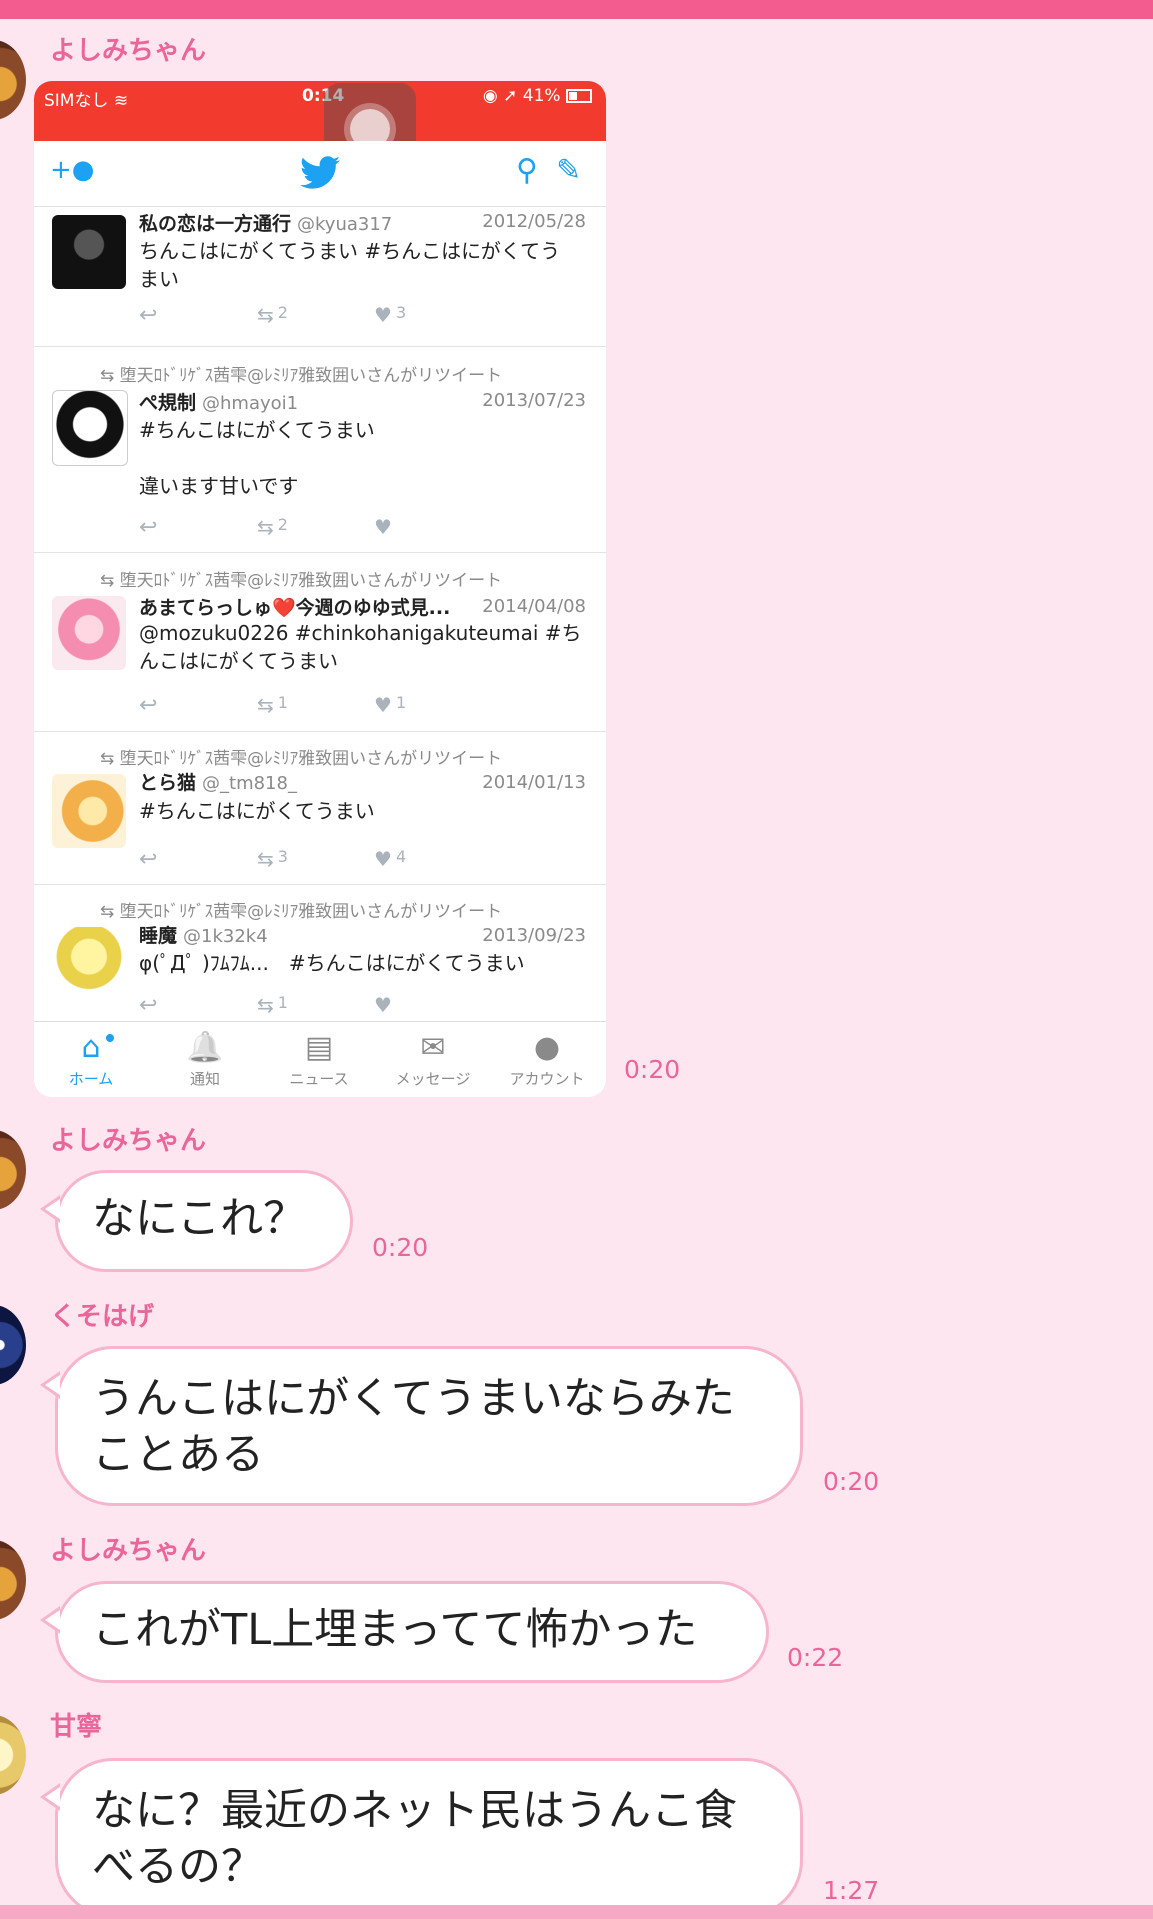 This screenshot has height=1919, width=1153. Describe the element at coordinates (265, 222) in the screenshot. I see `tweet-author: 私の恋は一方通行 @kyua317` at that location.